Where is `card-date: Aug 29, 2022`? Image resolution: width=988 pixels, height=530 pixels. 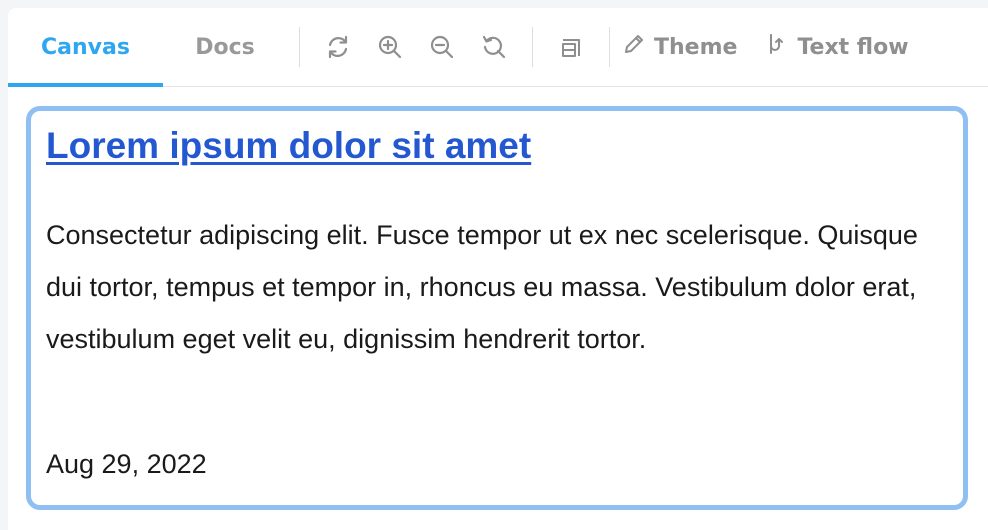 card-date: Aug 29, 2022 is located at coordinates (126, 464).